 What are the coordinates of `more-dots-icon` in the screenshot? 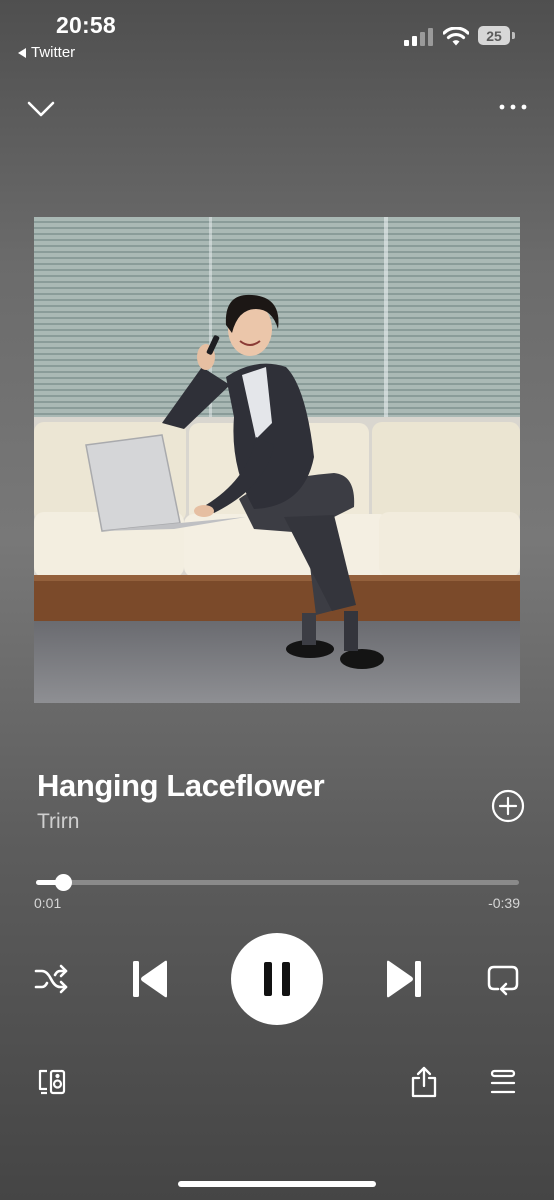 It's located at (513, 107).